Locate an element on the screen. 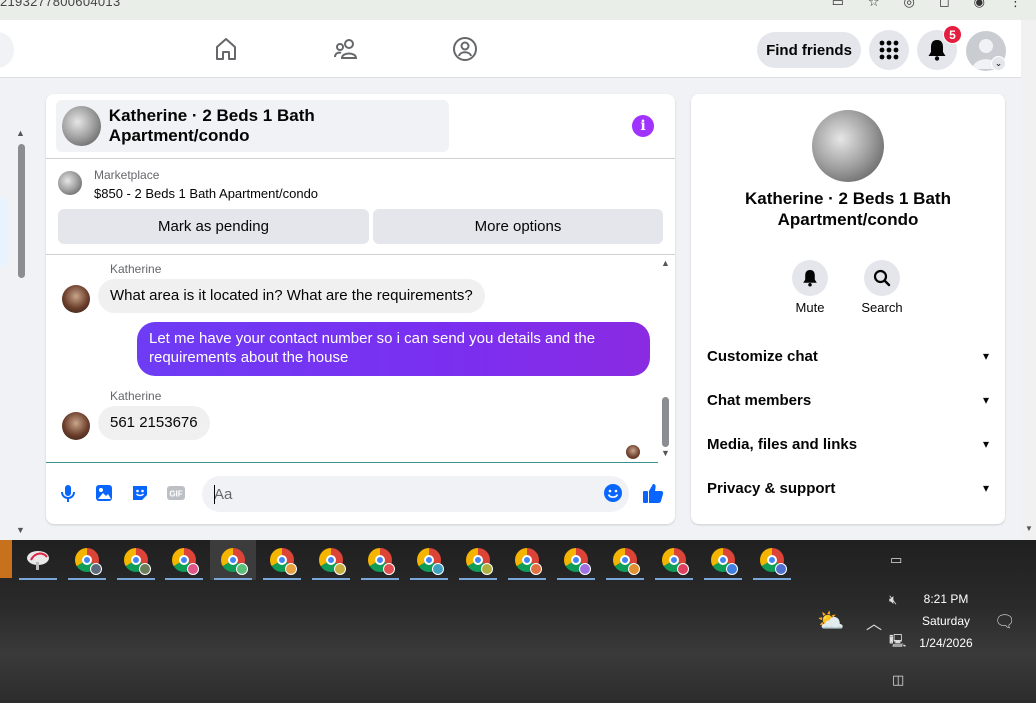 Image resolution: width=1036 pixels, height=703 pixels. gif-icon: GIF is located at coordinates (176, 493).